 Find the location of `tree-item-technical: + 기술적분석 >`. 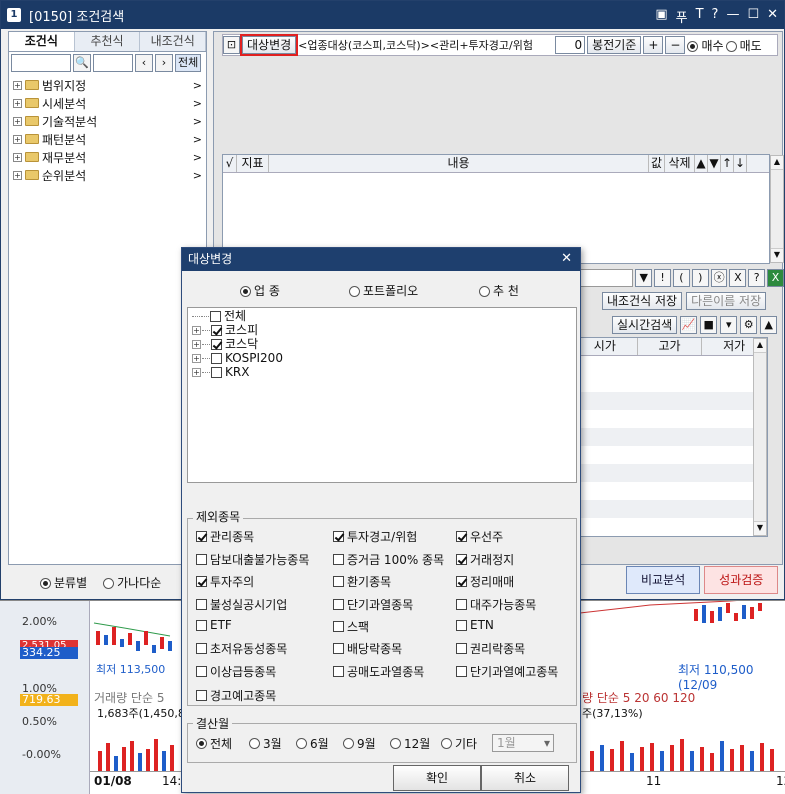

tree-item-technical: + 기술적분석 > is located at coordinates (107, 121).